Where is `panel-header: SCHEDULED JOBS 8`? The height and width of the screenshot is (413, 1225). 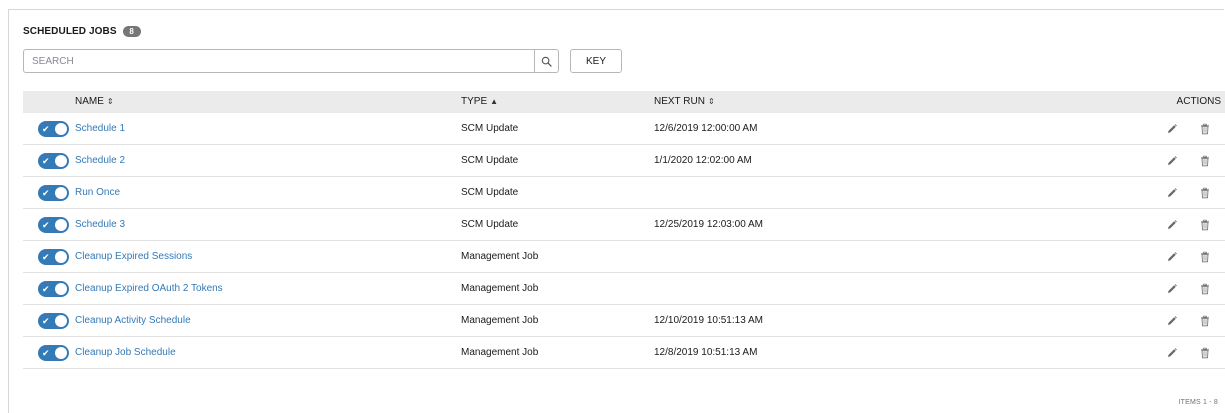 panel-header: SCHEDULED JOBS 8 is located at coordinates (82, 31).